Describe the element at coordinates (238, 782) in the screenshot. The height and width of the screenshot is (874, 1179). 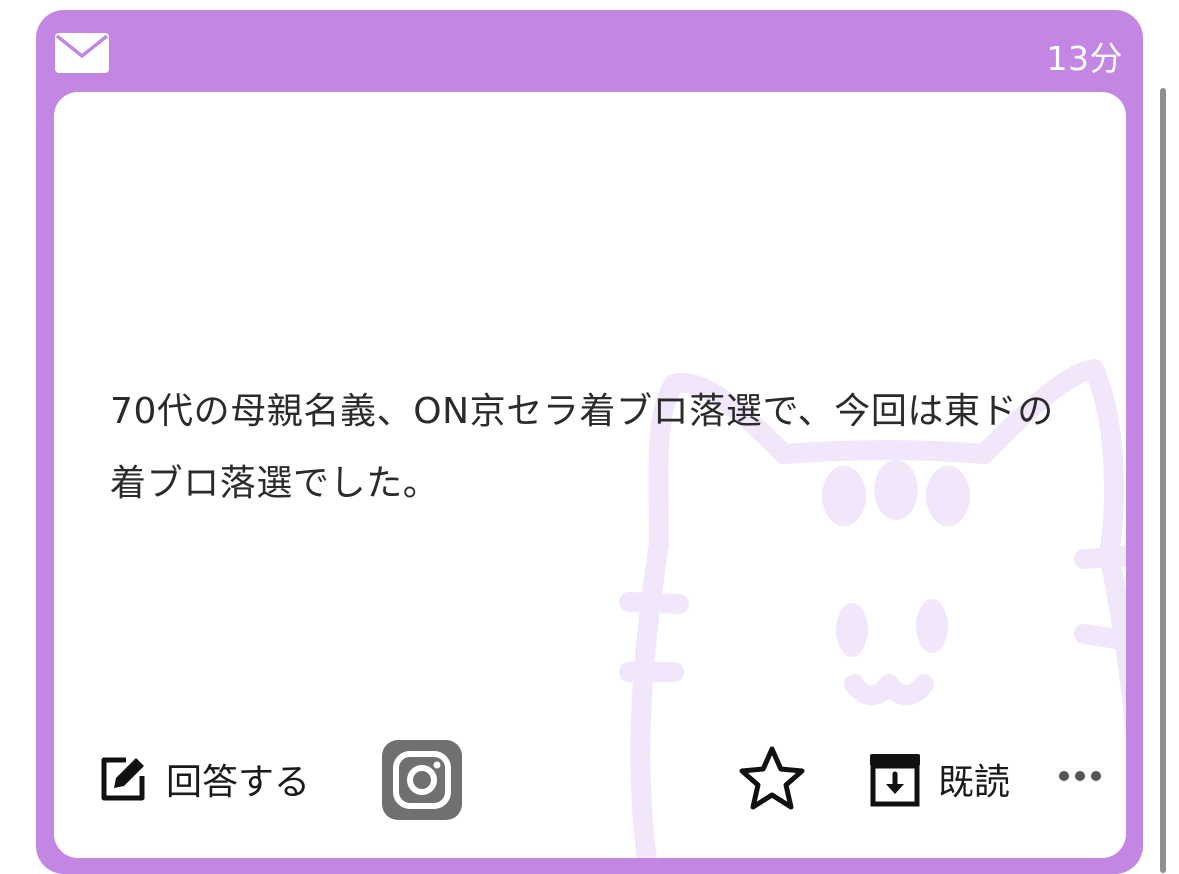
I see `answer-label: 回答する` at that location.